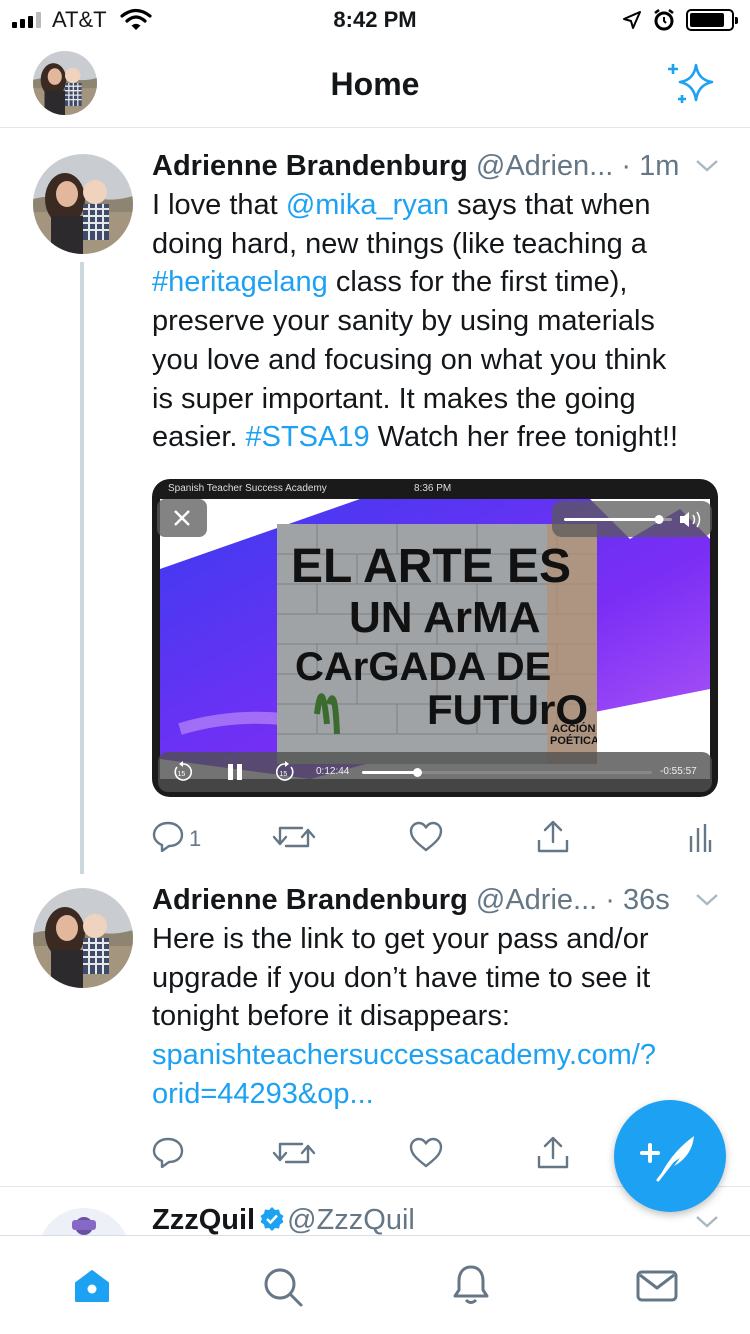 The image size is (750, 1334). I want to click on tweet-link: @mika_ryan, so click(367, 205).